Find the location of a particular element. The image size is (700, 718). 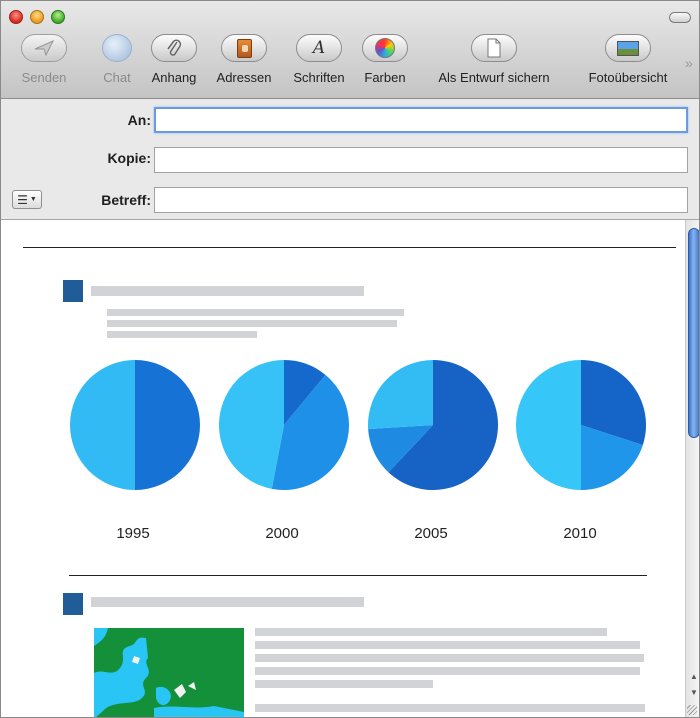

fonts-label: Schriften is located at coordinates (319, 77).